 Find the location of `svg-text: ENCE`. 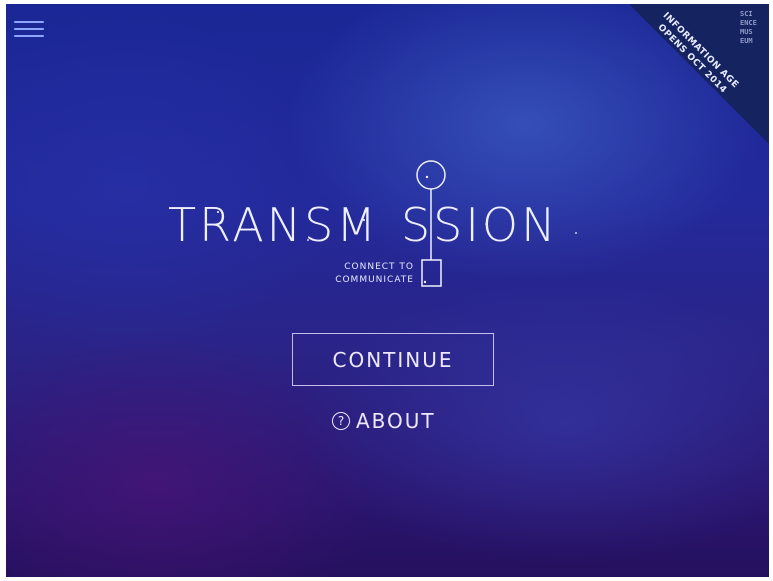

svg-text: ENCE is located at coordinates (748, 23).